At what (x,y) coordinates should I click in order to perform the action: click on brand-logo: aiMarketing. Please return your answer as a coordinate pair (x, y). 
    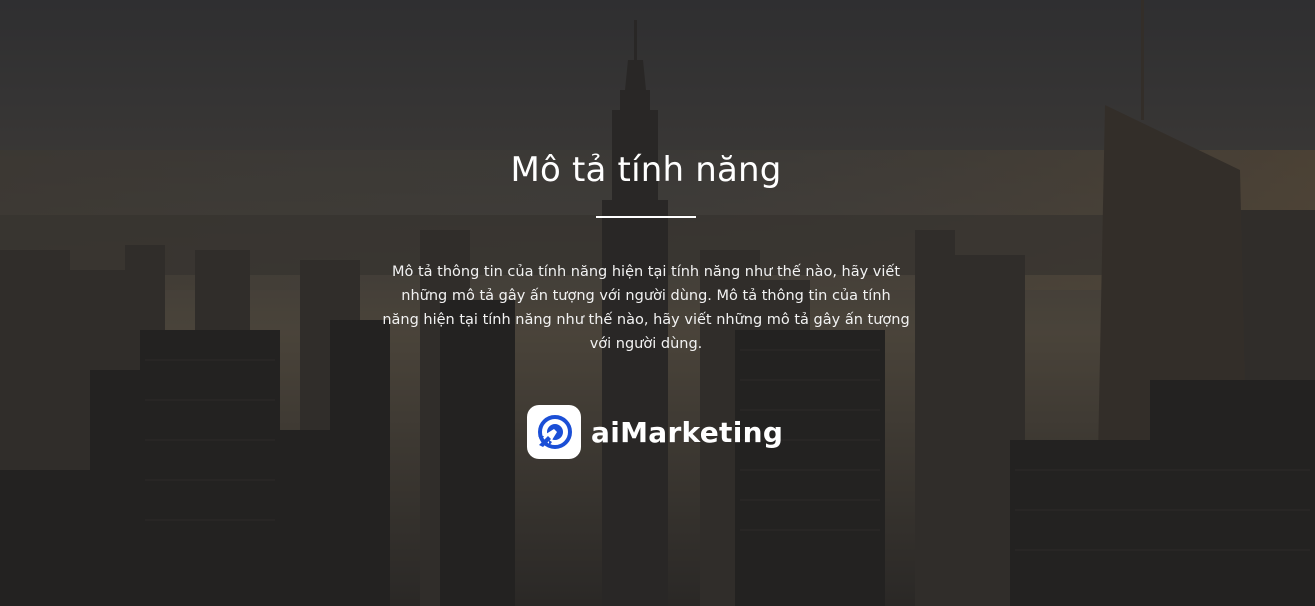
    Looking at the image, I should click on (655, 432).